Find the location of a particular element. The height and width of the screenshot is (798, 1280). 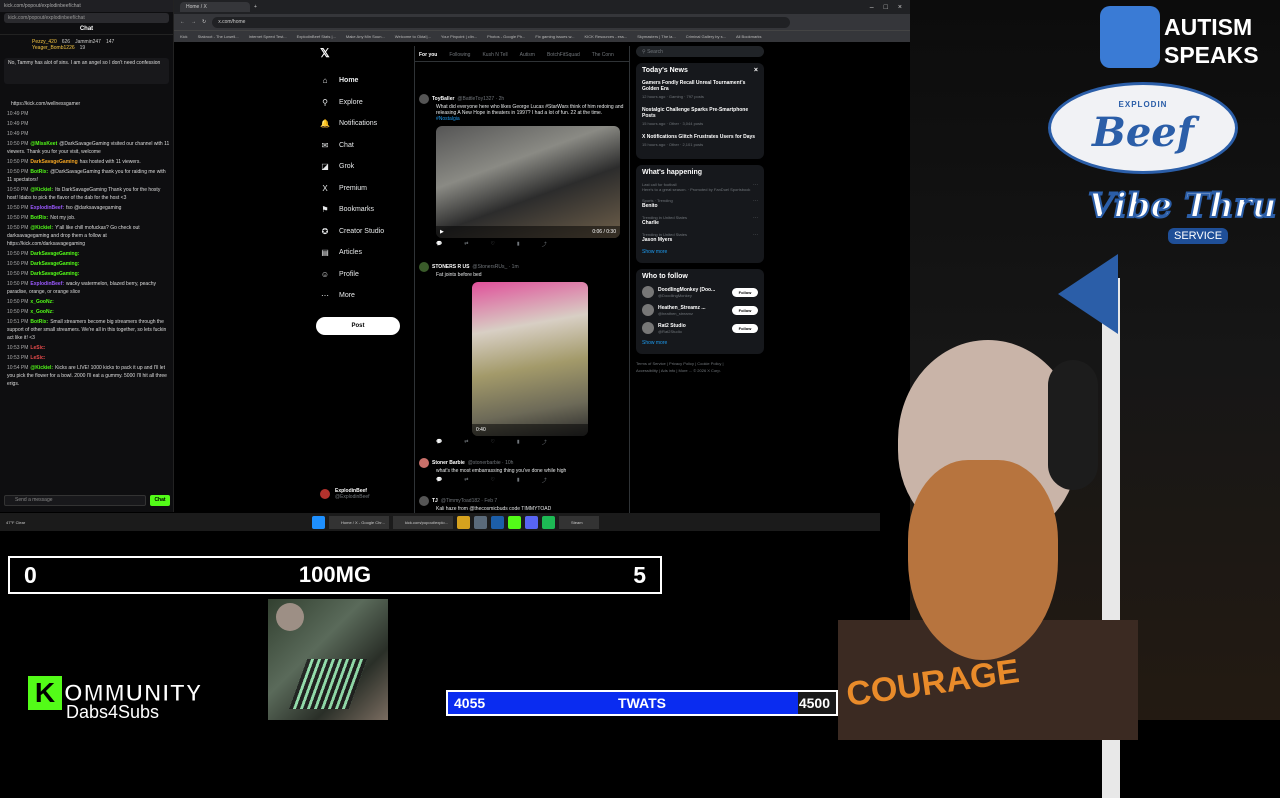

x-search-input: ⚲ Search is located at coordinates (700, 51).